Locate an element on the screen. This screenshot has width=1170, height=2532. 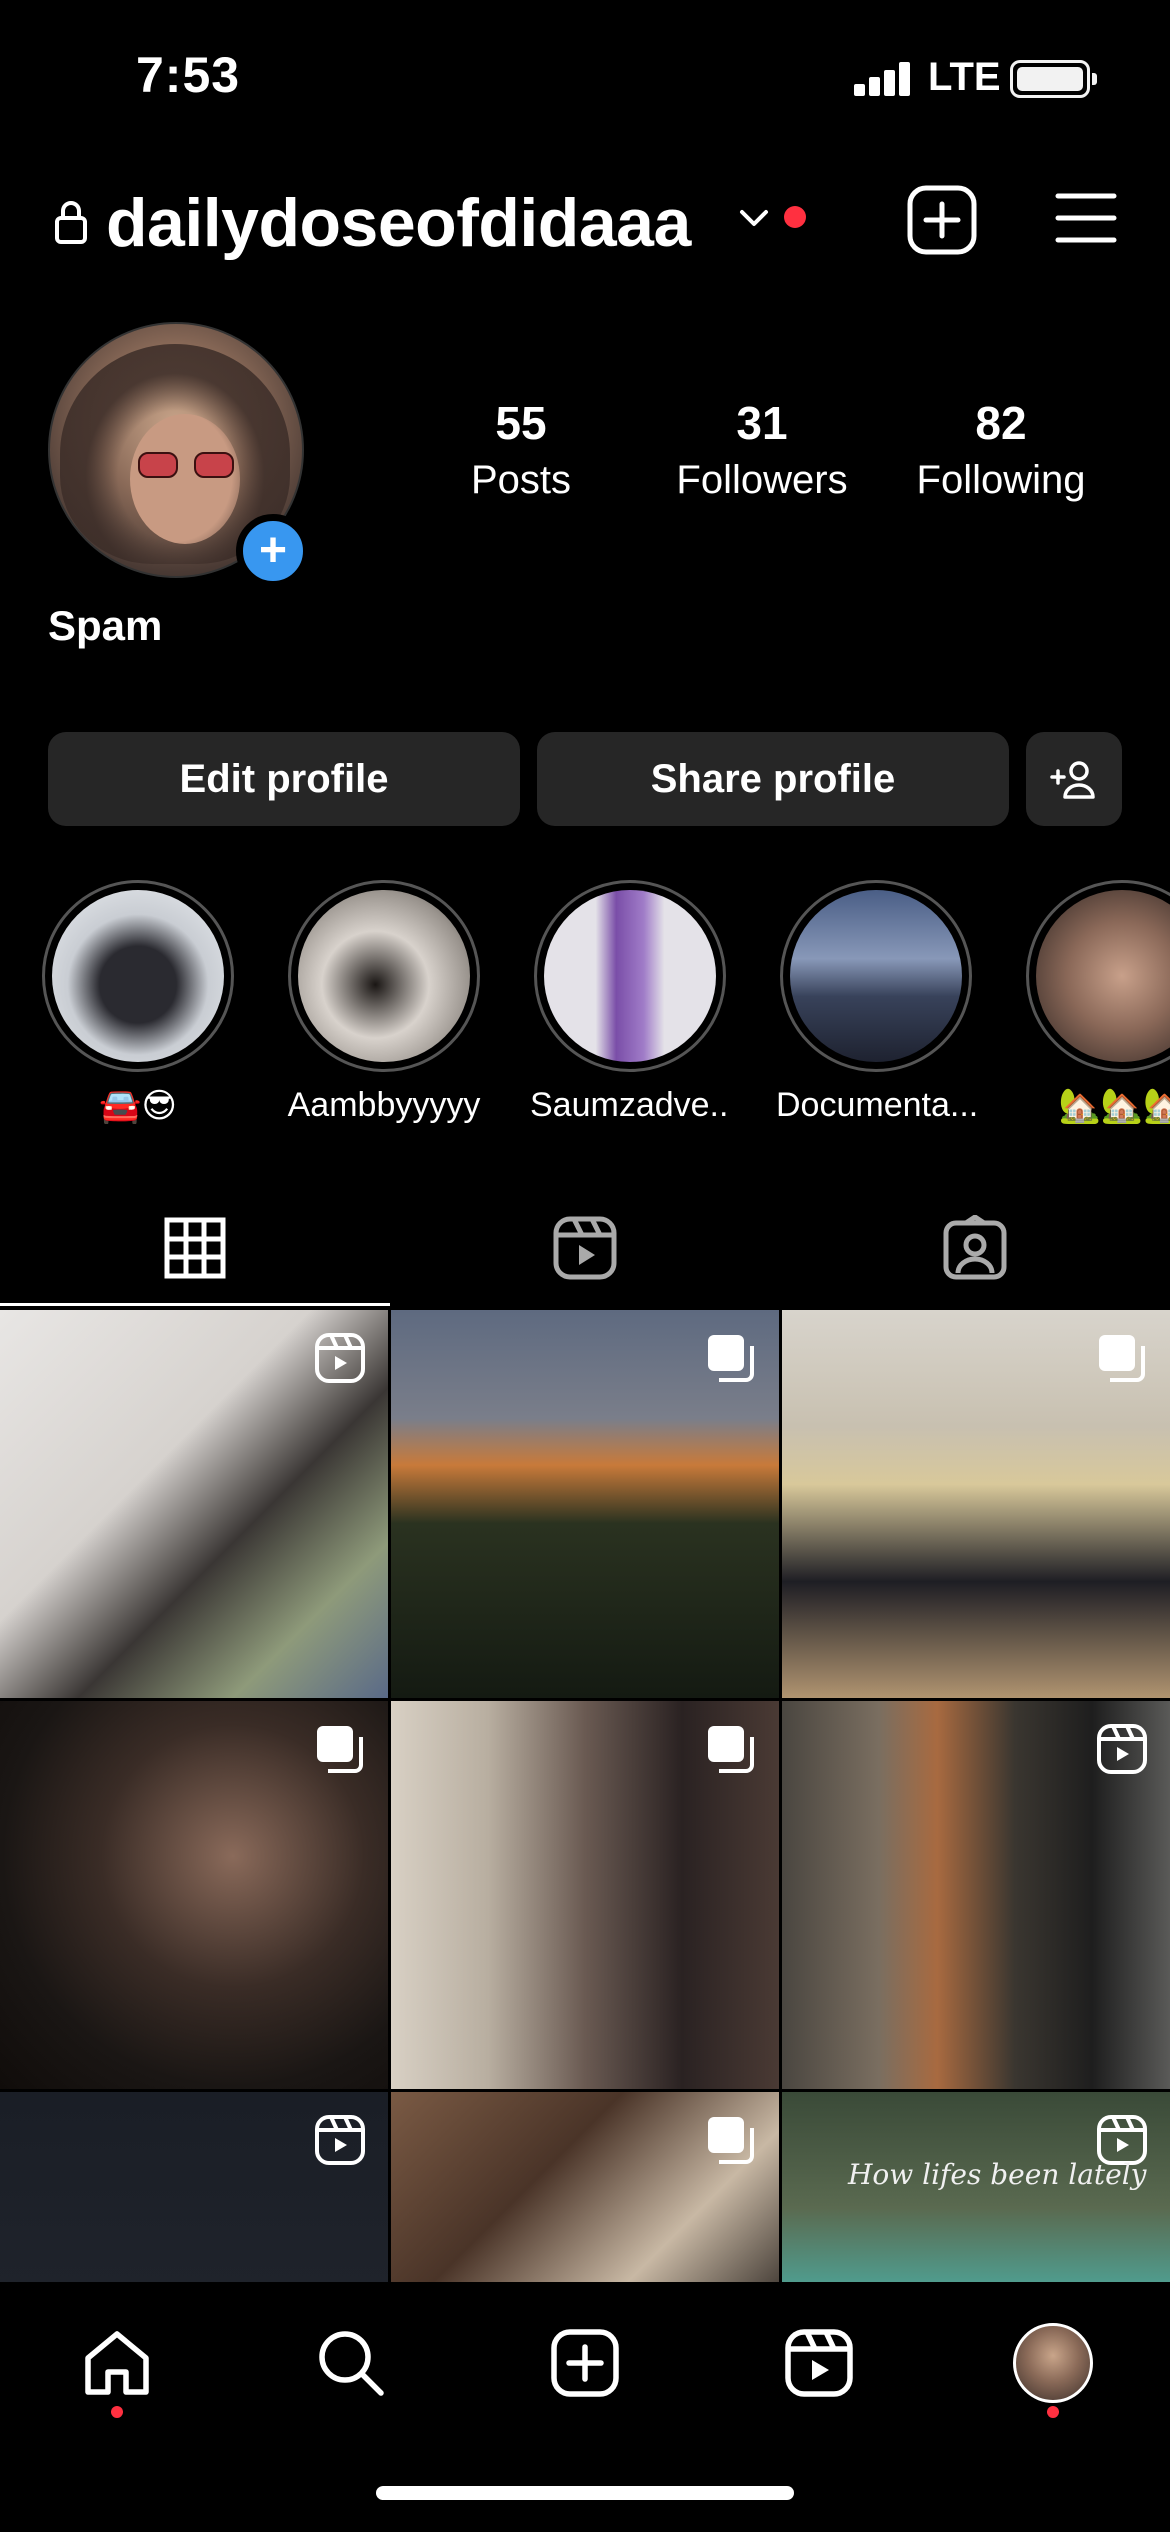
stat-value: 31 is located at coordinates (762, 423).